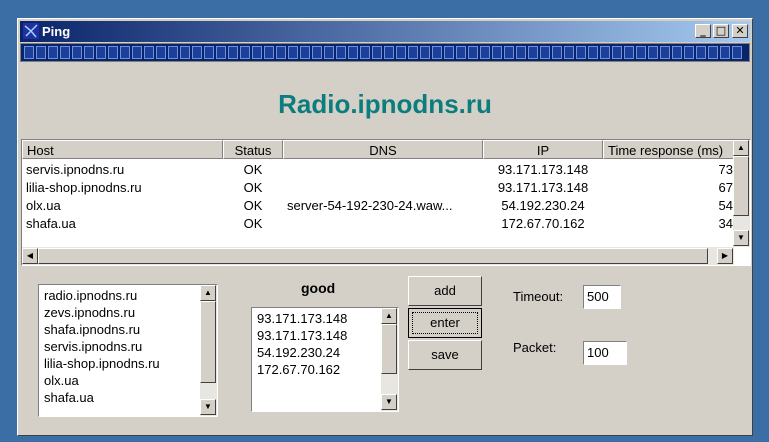  I want to click on cell-host: shafa.ua, so click(51, 223).